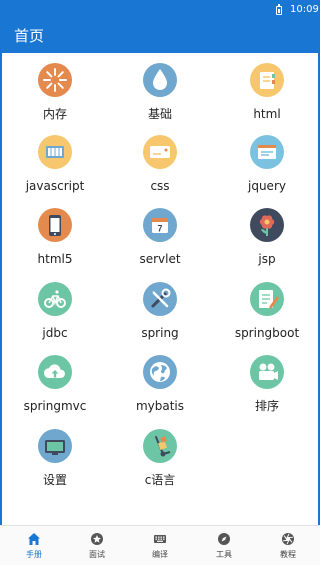 The height and width of the screenshot is (566, 320). Describe the element at coordinates (160, 170) in the screenshot. I see `grid-item-css: css` at that location.